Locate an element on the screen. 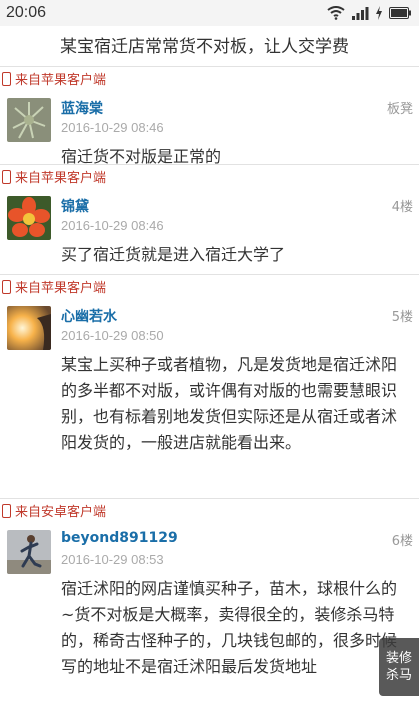  succulent-plant-avatar-icon is located at coordinates (29, 120).